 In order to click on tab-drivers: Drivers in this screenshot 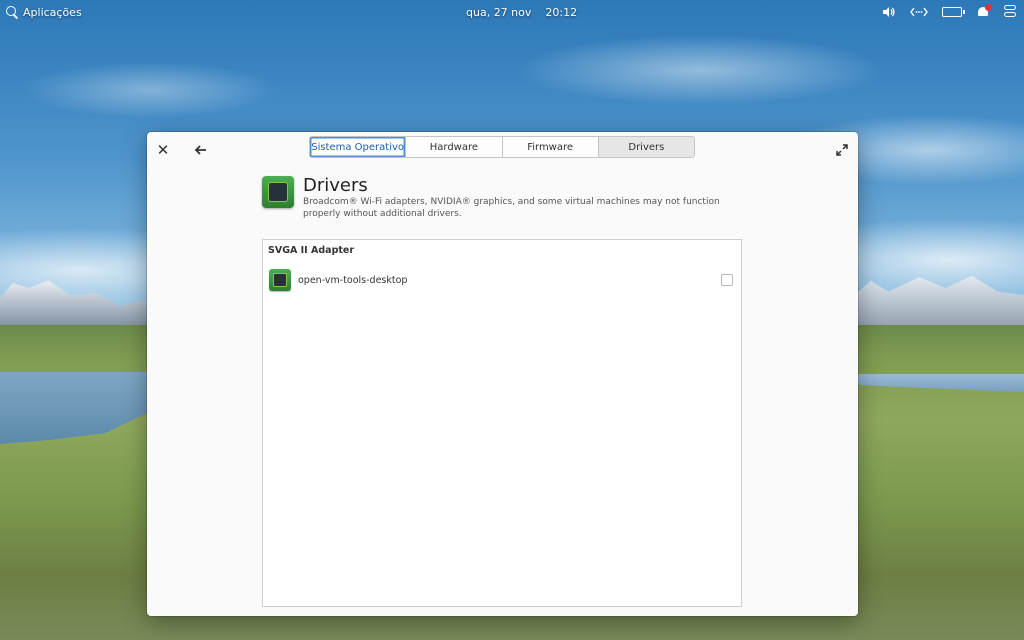, I will do `click(646, 147)`.